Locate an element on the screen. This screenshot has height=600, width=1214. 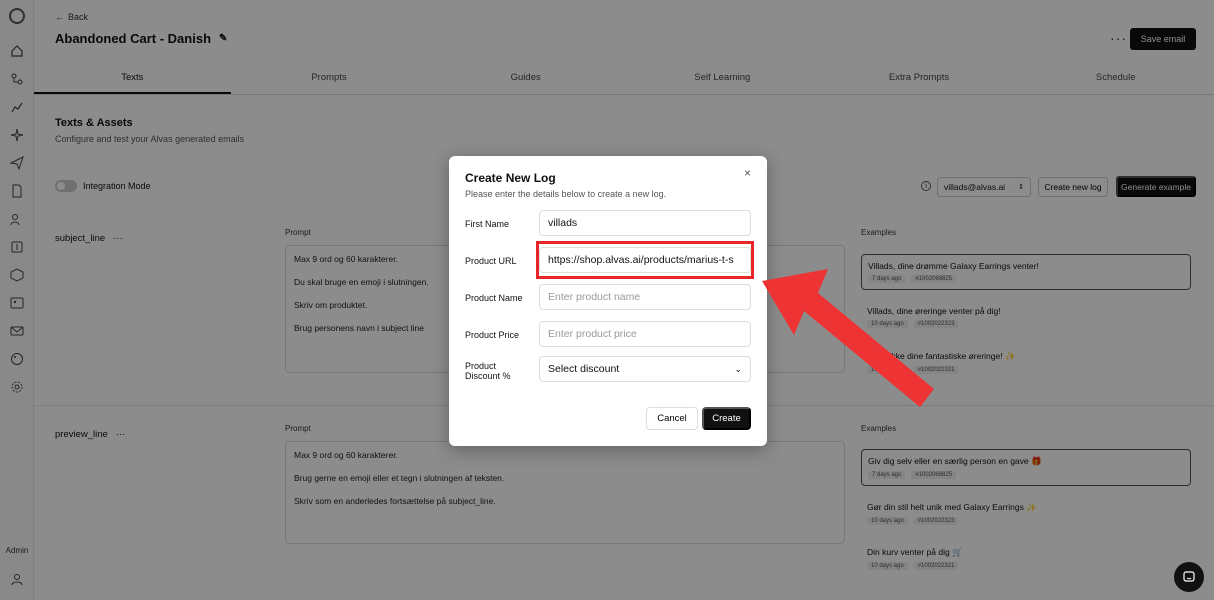
product-price-label: Product Price is located at coordinates (492, 335).